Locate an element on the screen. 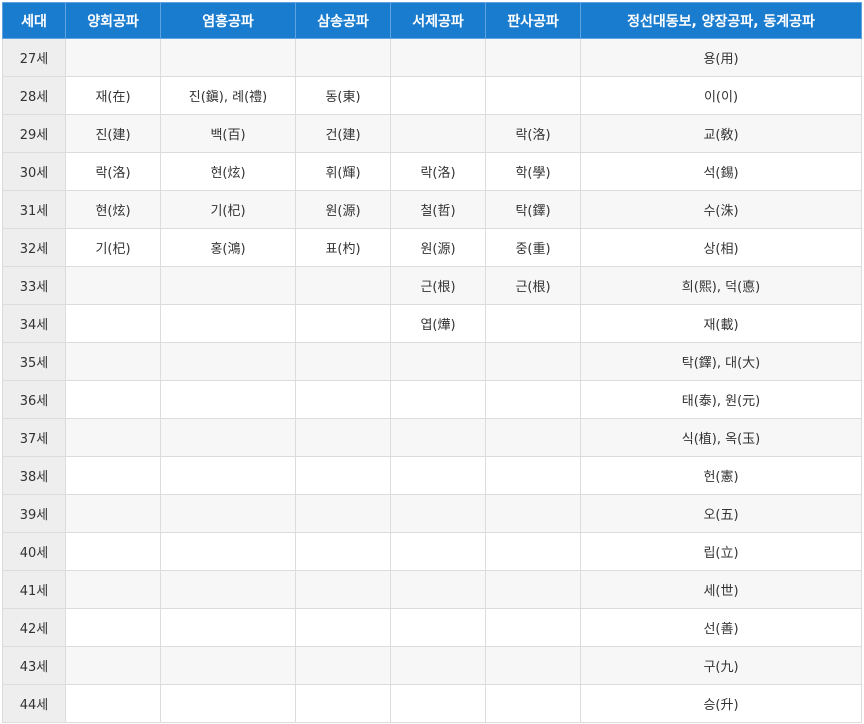 The width and height of the screenshot is (864, 724). yanghoe-cell: 락(洛) is located at coordinates (113, 171).